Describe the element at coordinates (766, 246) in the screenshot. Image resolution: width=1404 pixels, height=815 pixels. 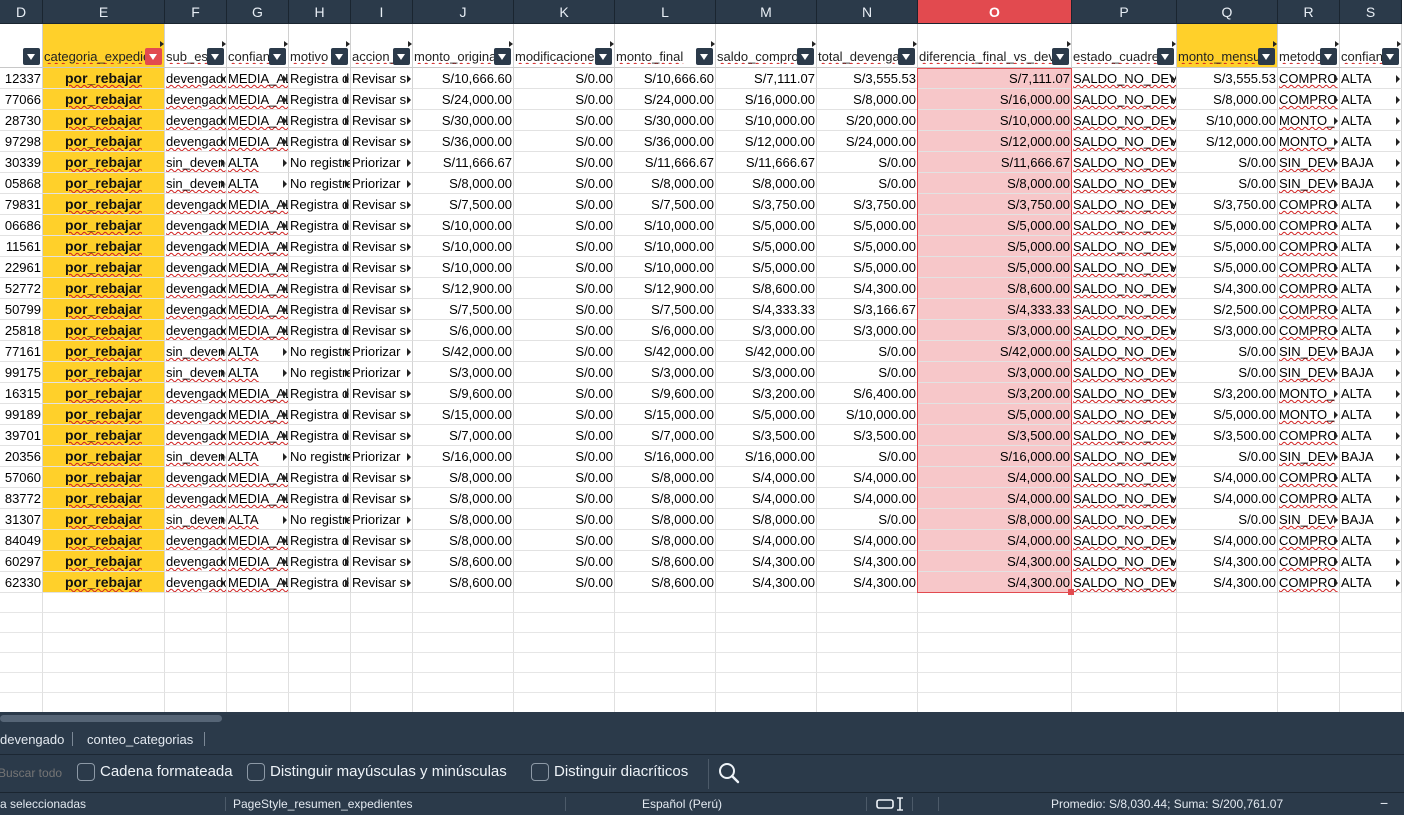
I see `cell-m-row: S/5,000.00` at that location.